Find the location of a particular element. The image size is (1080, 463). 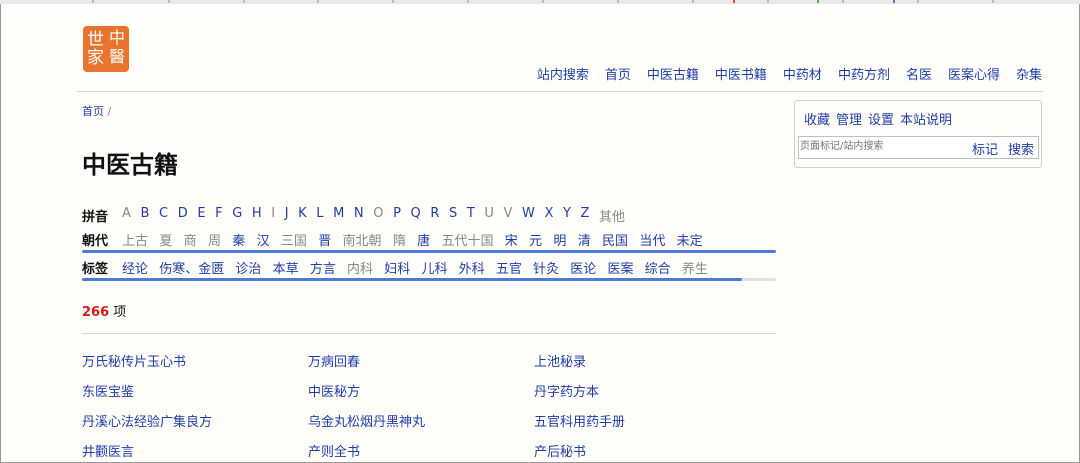

book-link: 五官科用药手册 is located at coordinates (579, 420).